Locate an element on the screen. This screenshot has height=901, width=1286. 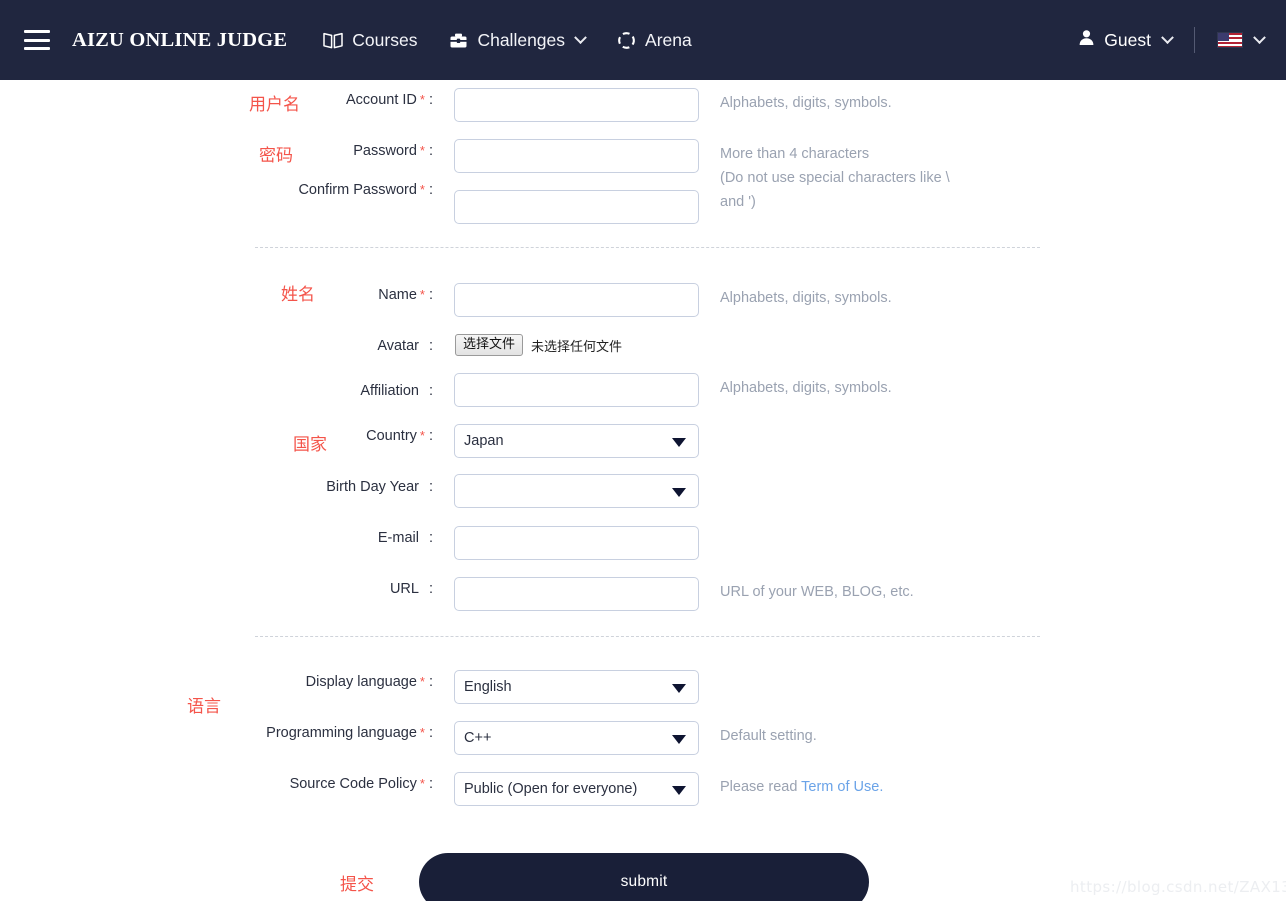
chevron-down-icon-user is located at coordinates (1167, 37).